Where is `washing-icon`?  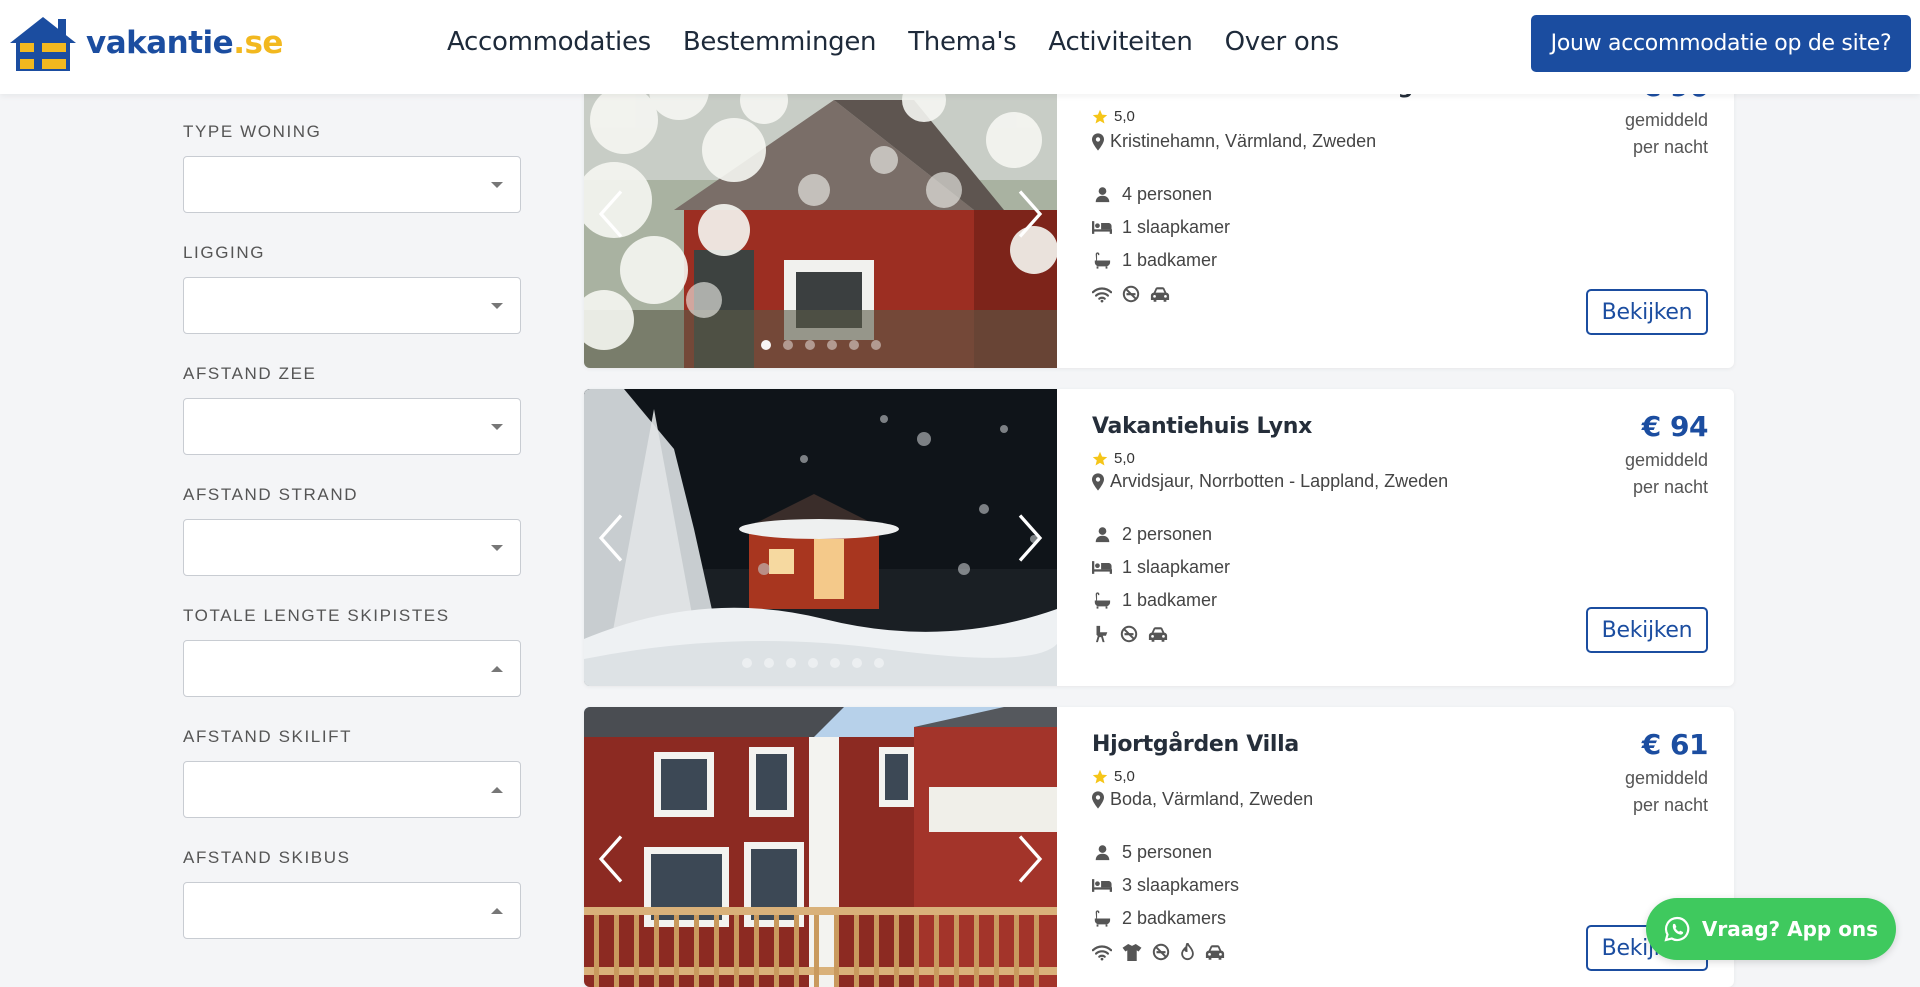 washing-icon is located at coordinates (1132, 952).